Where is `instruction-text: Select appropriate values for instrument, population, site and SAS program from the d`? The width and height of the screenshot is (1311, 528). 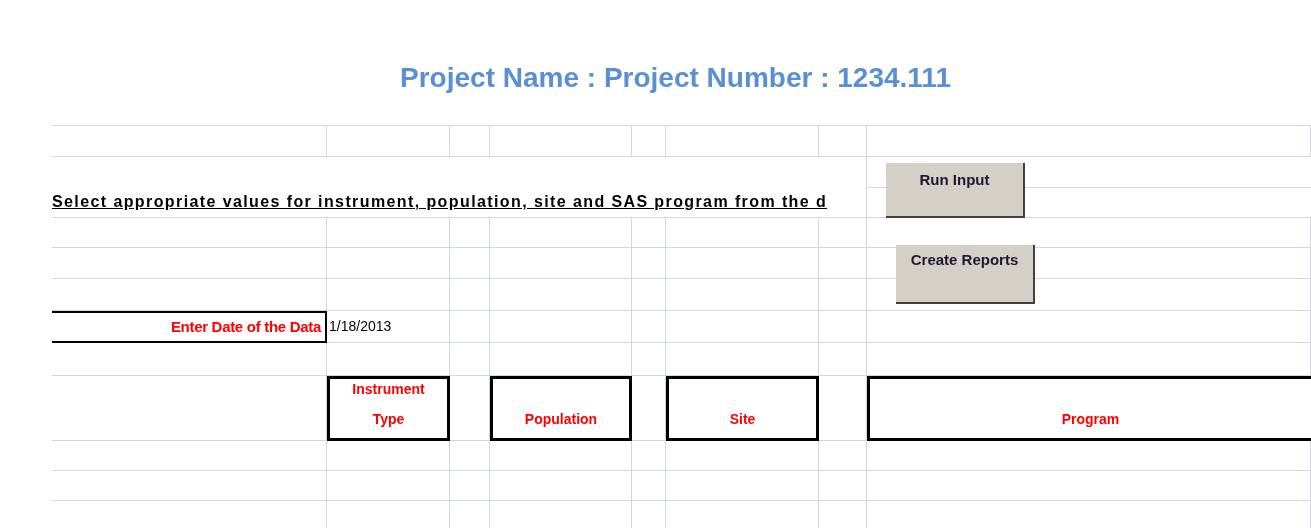 instruction-text: Select appropriate values for instrument, population, site and SAS program from the d is located at coordinates (459, 187).